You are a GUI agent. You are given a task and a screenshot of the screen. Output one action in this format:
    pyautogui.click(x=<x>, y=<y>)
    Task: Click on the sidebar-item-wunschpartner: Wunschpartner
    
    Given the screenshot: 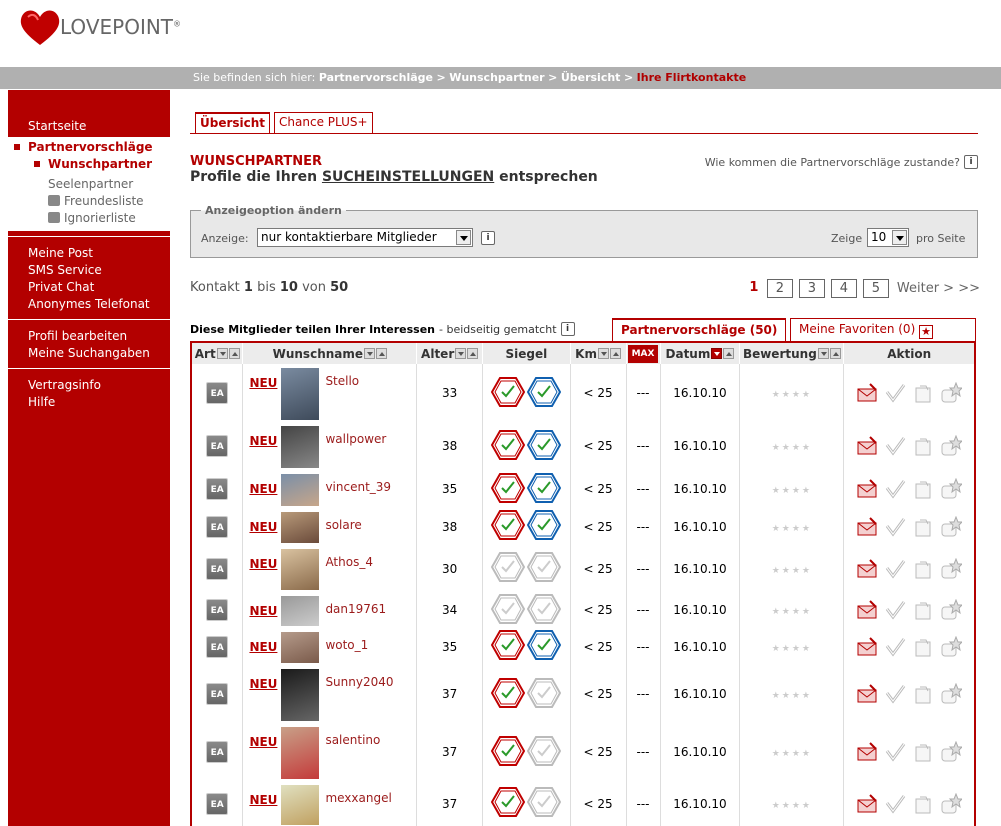 What is the action you would take?
    pyautogui.click(x=89, y=164)
    